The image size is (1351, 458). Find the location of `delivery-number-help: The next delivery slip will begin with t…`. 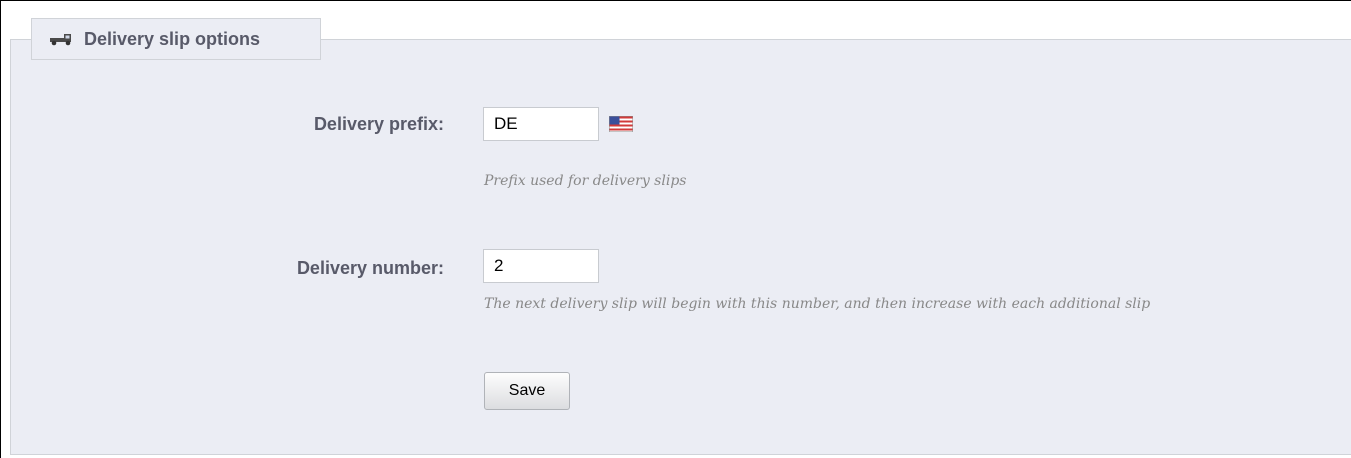

delivery-number-help: The next delivery slip will begin with t… is located at coordinates (817, 304).